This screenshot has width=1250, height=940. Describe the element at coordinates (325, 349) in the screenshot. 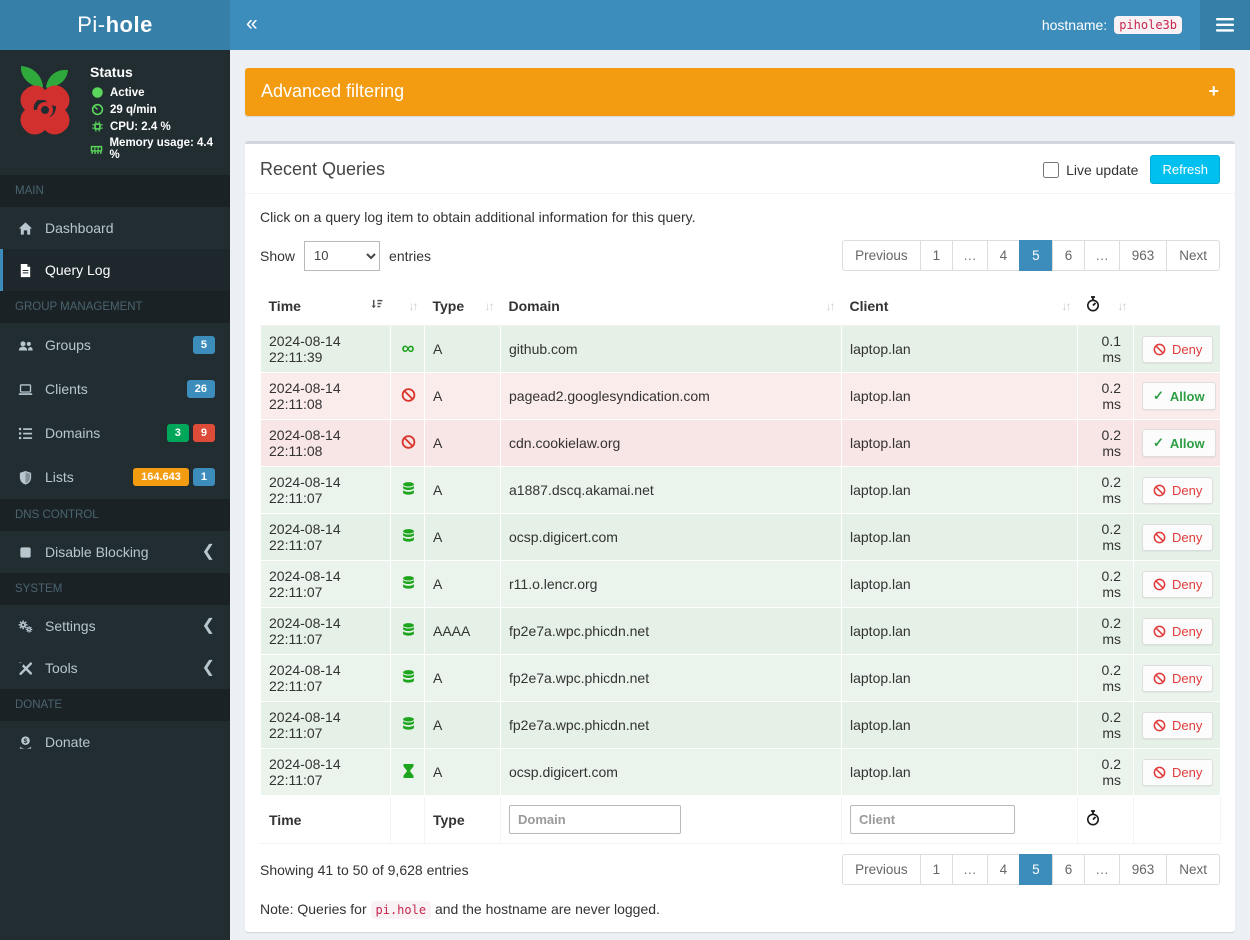

I see `cell-time: 2024-08-14 22:11:39` at that location.